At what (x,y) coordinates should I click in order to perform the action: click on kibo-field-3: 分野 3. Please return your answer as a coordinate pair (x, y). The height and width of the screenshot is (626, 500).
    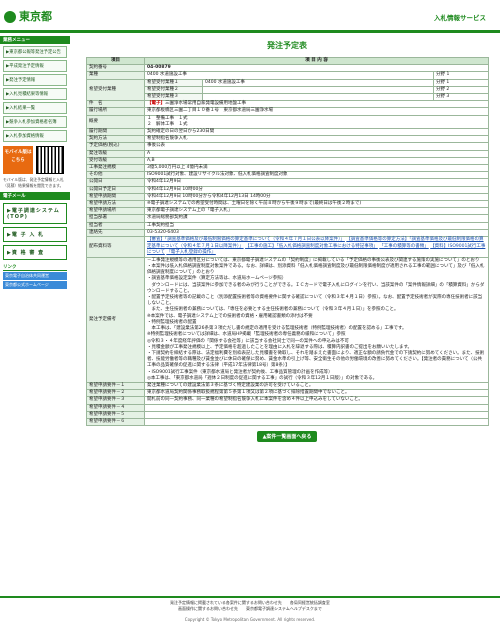
    Looking at the image, I should click on (461, 97).